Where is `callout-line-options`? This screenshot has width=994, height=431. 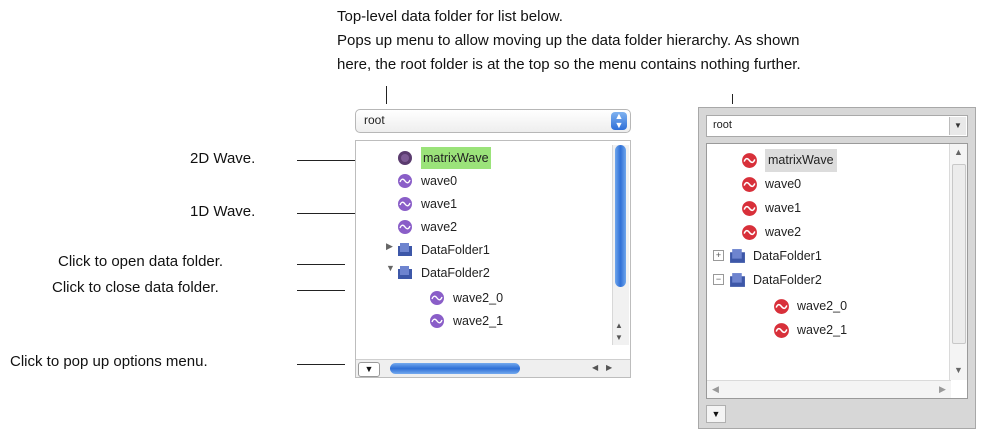
callout-line-options is located at coordinates (321, 364).